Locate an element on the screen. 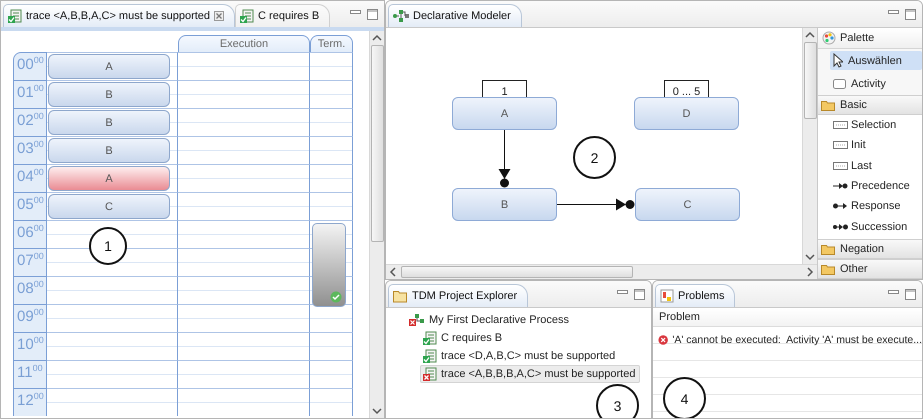 The width and height of the screenshot is (923, 419). palette-item: Init is located at coordinates (870, 145).